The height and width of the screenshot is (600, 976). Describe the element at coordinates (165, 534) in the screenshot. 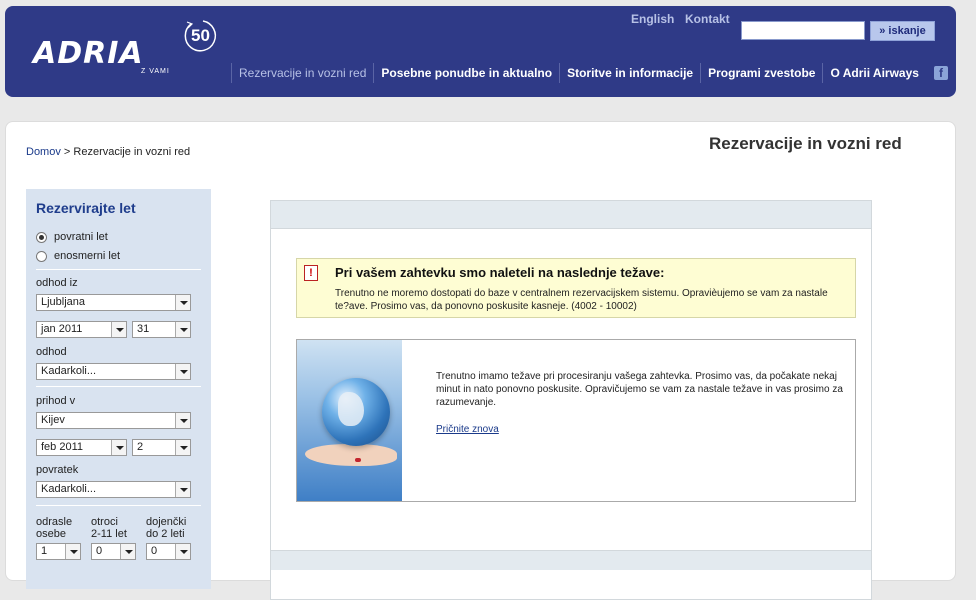

I see `label-line: do 2 leti` at that location.